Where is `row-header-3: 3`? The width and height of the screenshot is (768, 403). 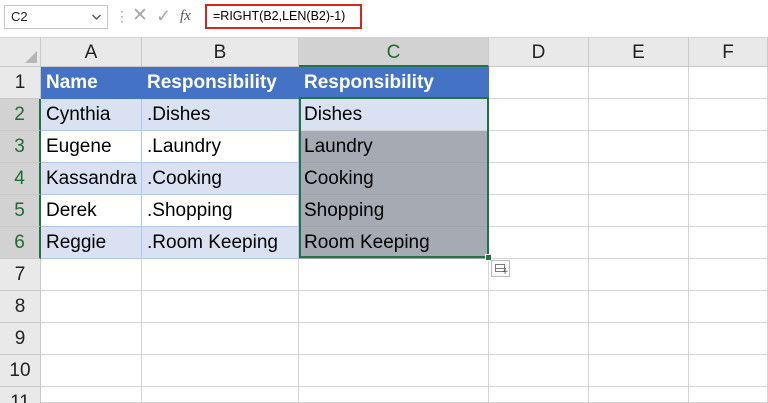
row-header-3: 3 is located at coordinates (20, 147).